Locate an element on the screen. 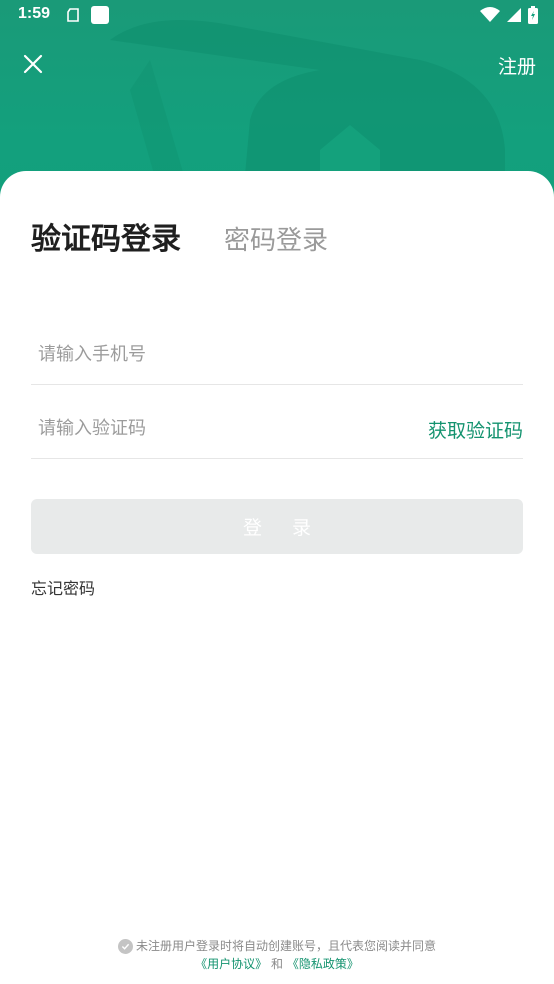 The image size is (554, 984). status-time: 1:59 is located at coordinates (34, 13).